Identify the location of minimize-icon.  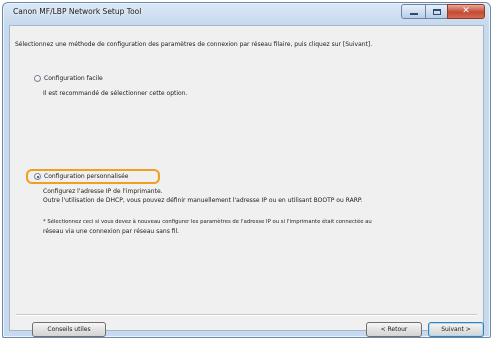
(413, 14).